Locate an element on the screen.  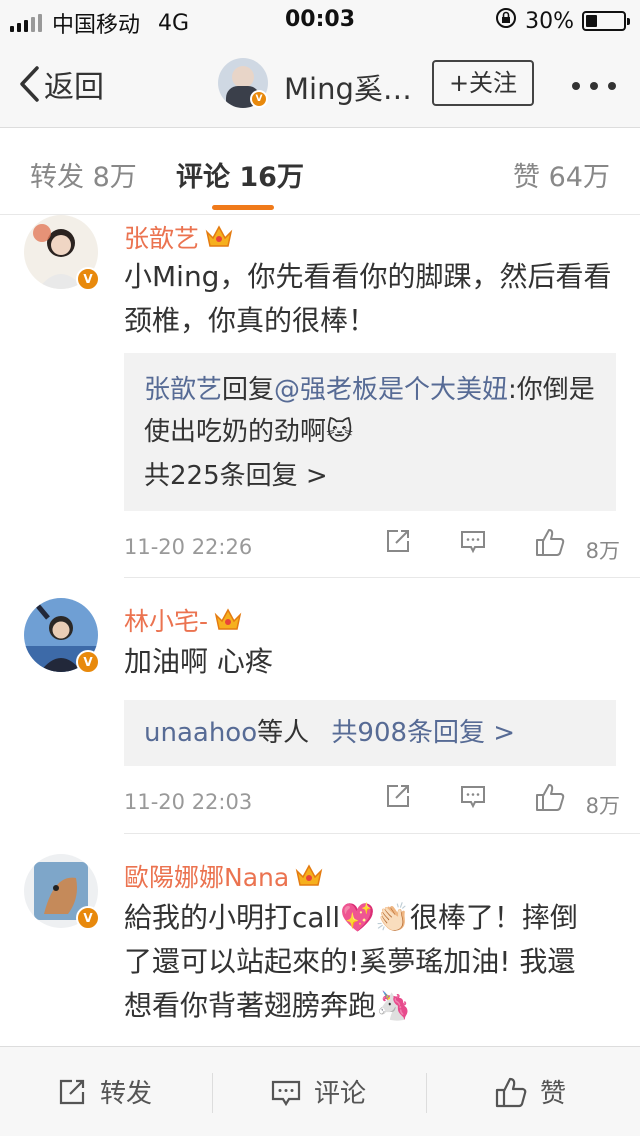
comment-text-line: 了還可以站起來的!奚夢瑤加油! 我還 is located at coordinates (350, 961).